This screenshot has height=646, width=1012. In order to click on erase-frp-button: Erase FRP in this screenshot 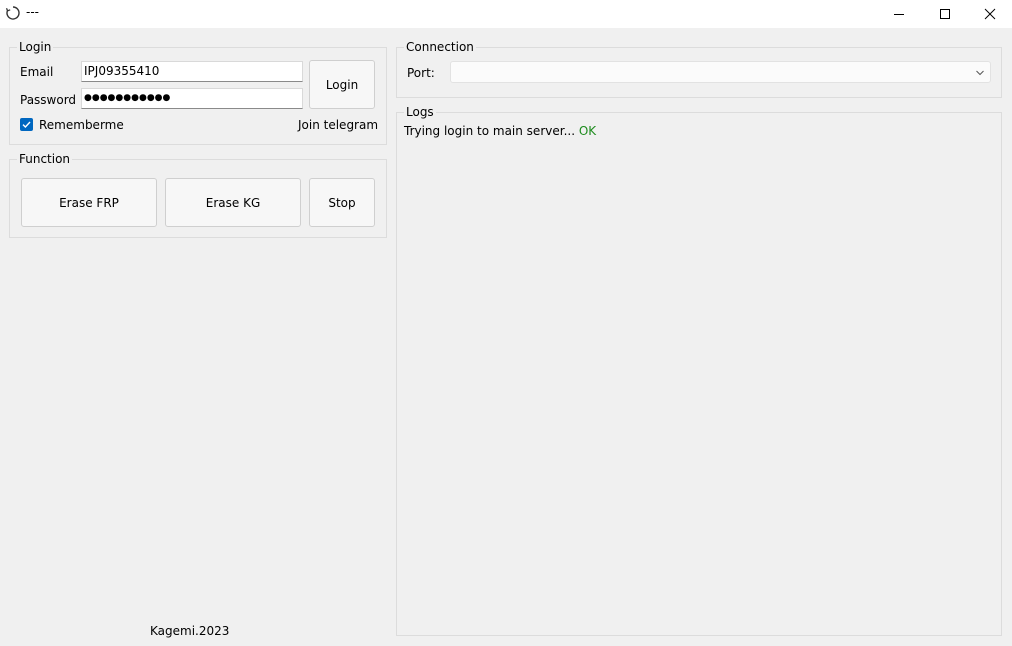, I will do `click(89, 202)`.